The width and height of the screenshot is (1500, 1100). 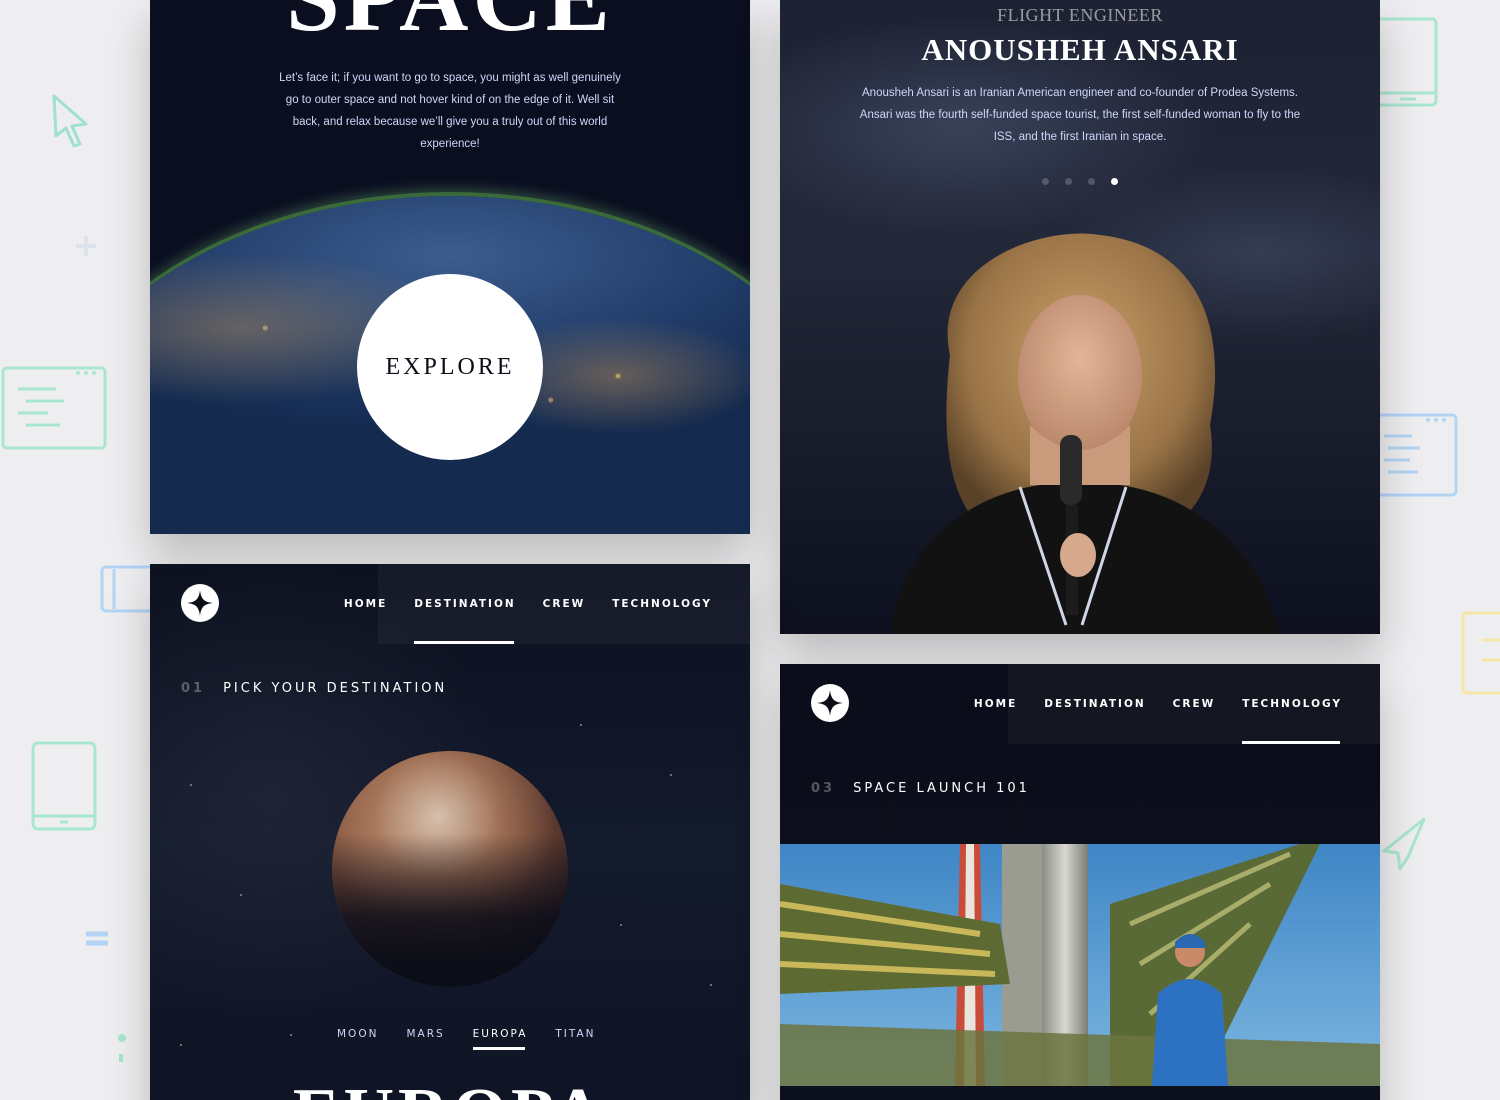 I want to click on crew-name: ANOUSHEH ANSARI, so click(x=1080, y=49).